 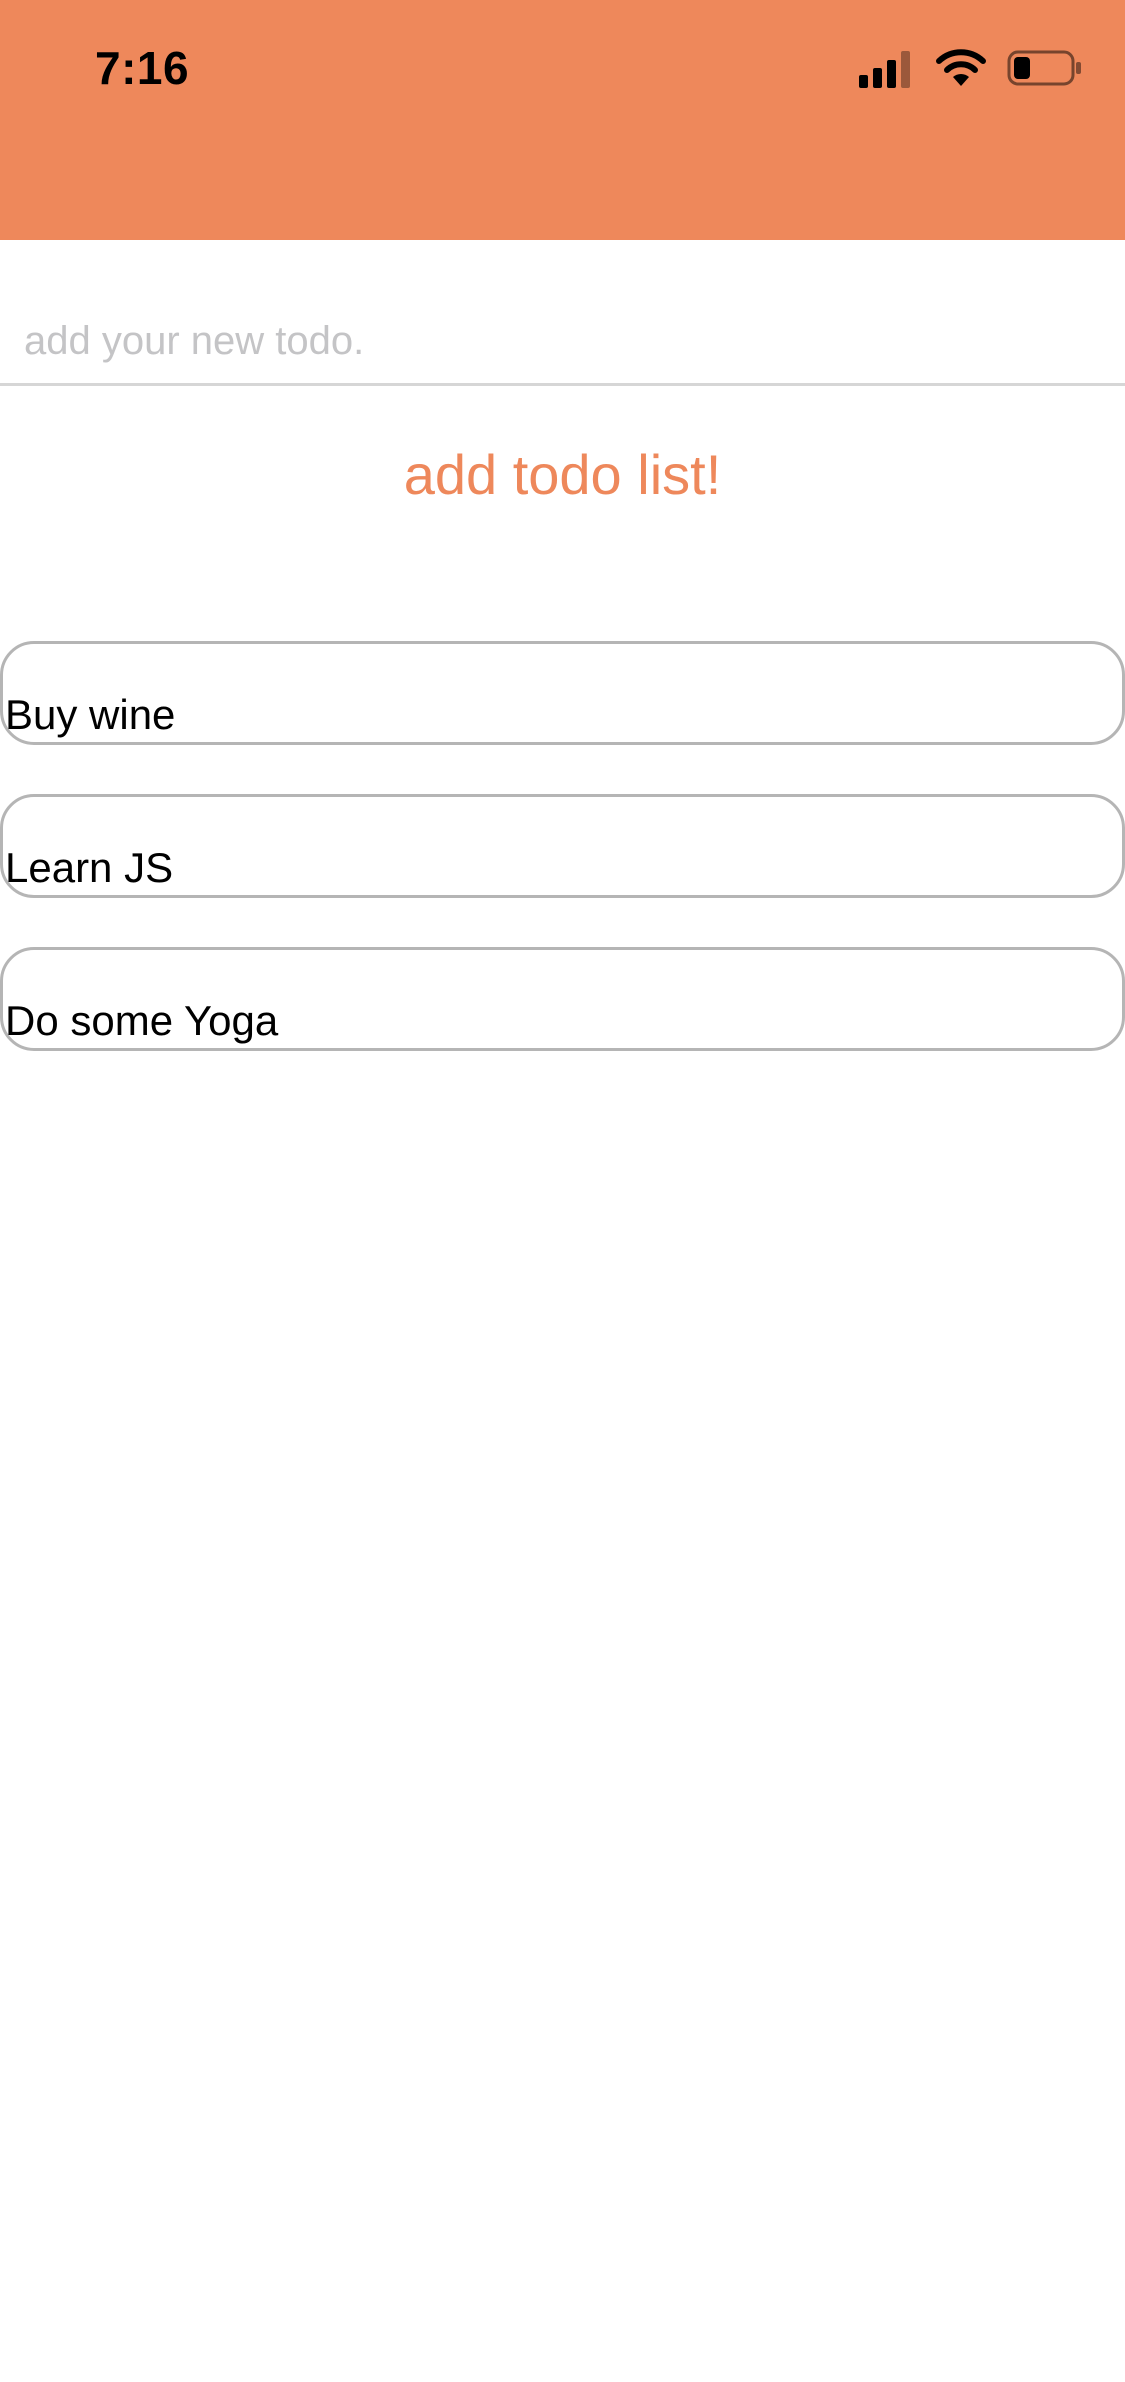 What do you see at coordinates (142, 68) in the screenshot?
I see `status-time: 7:16` at bounding box center [142, 68].